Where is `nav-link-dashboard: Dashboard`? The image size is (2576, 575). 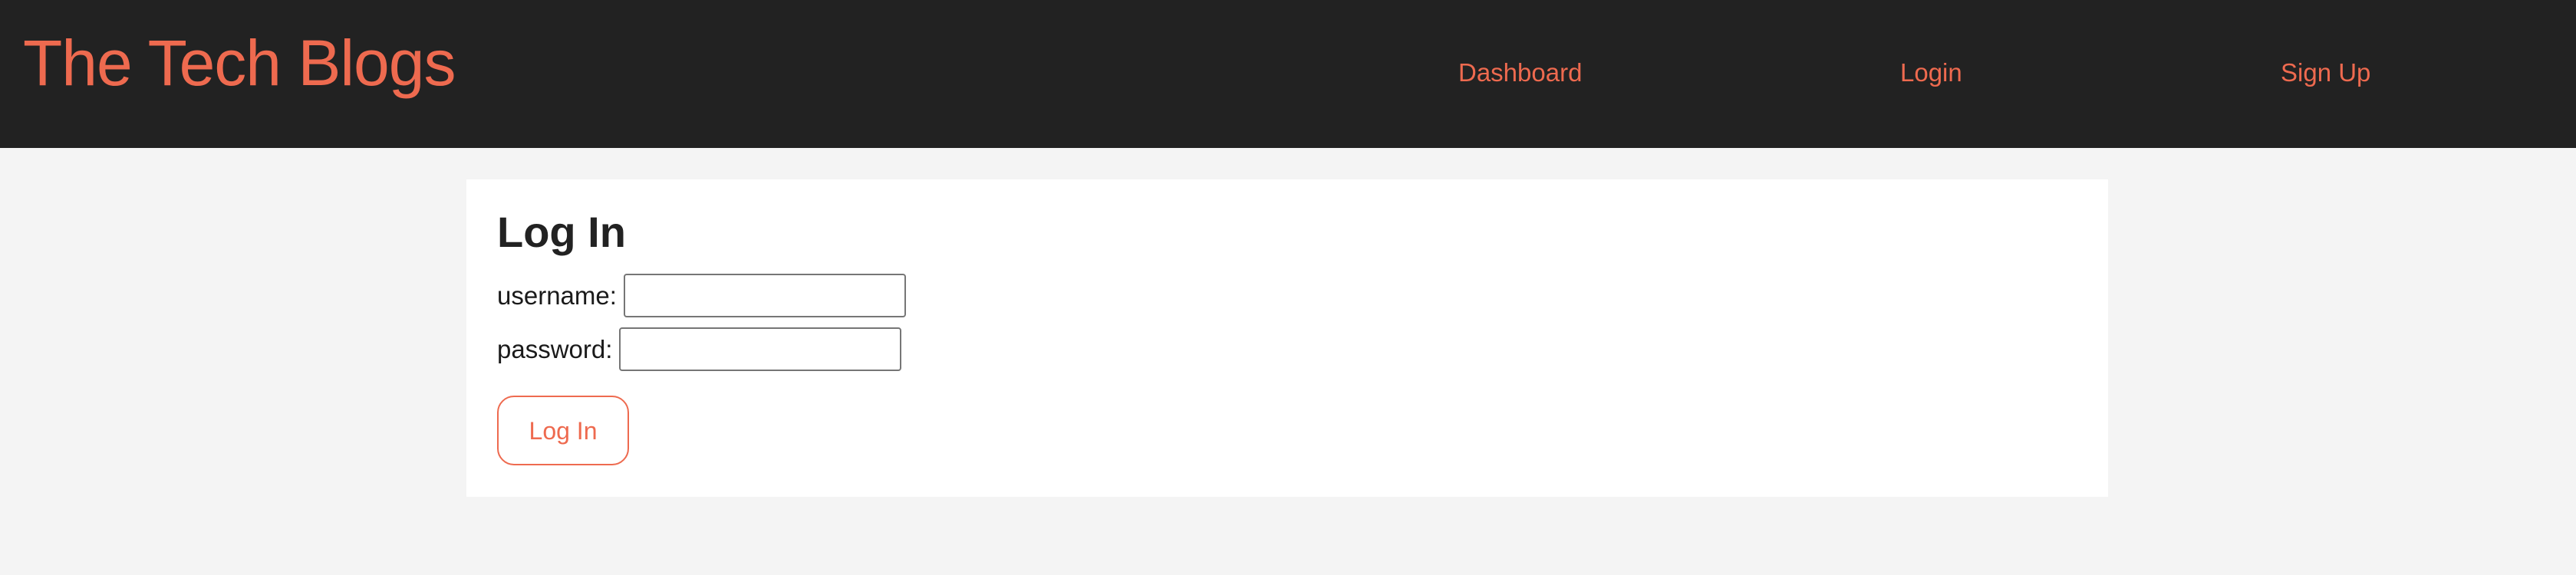 nav-link-dashboard: Dashboard is located at coordinates (1520, 72).